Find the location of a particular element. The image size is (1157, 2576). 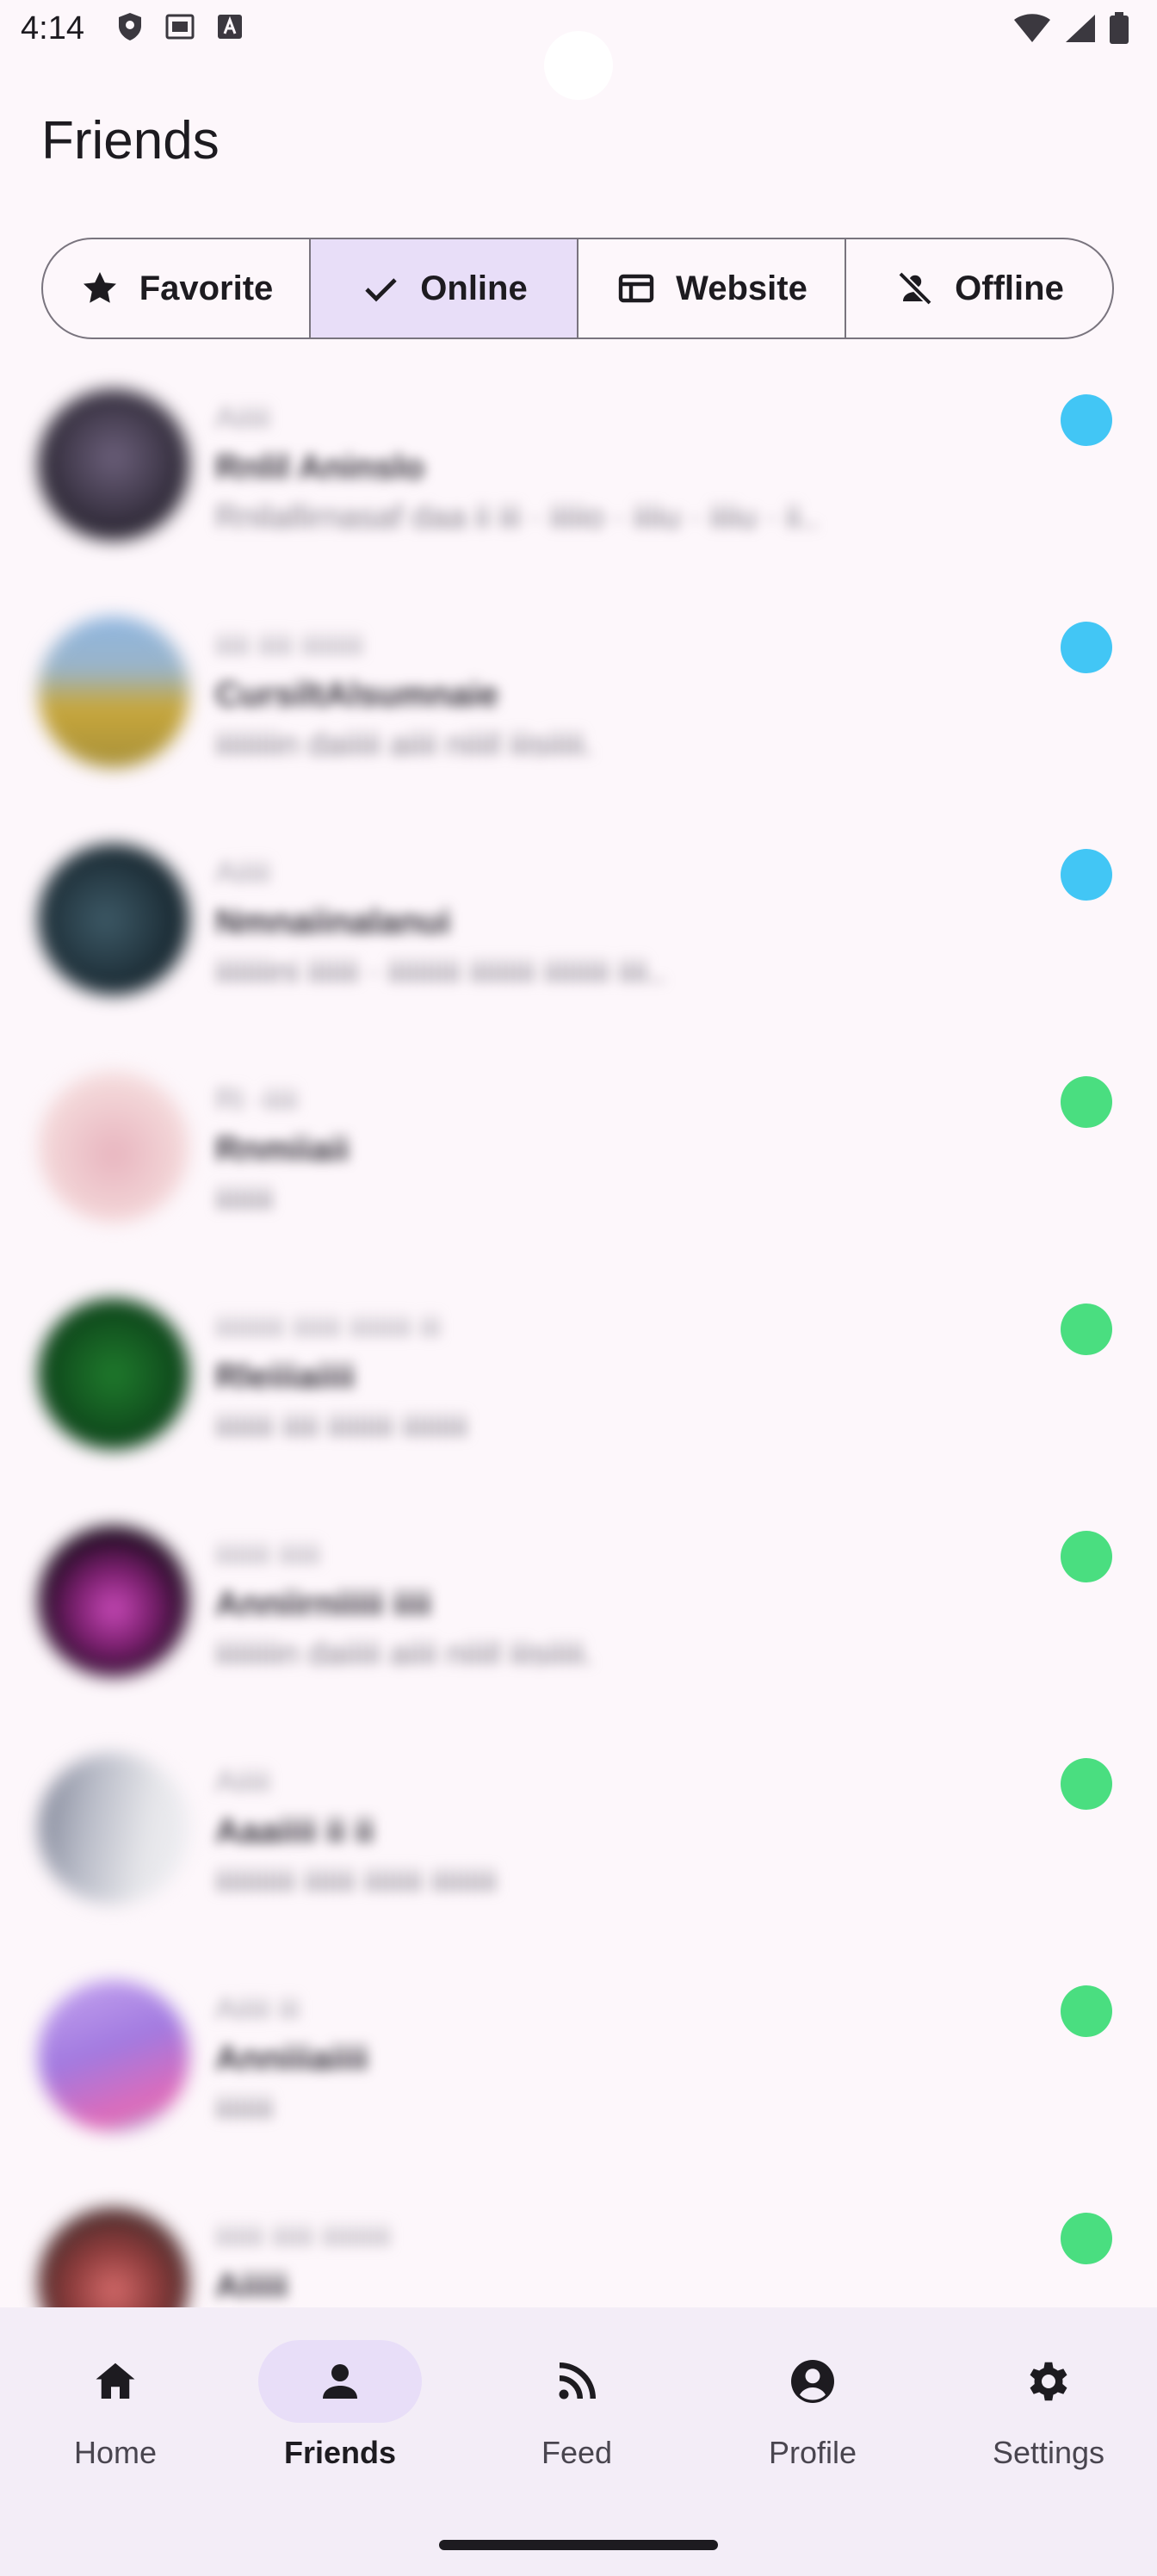

home-icon is located at coordinates (115, 2380).